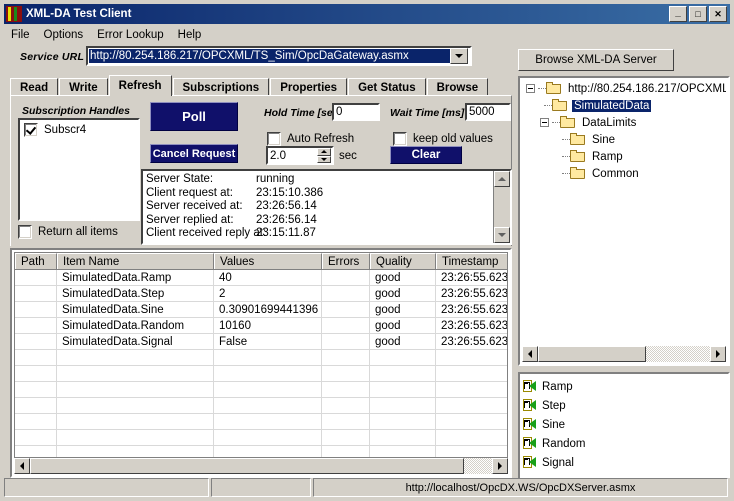  What do you see at coordinates (457, 87) in the screenshot?
I see `tab-browse: Browse` at bounding box center [457, 87].